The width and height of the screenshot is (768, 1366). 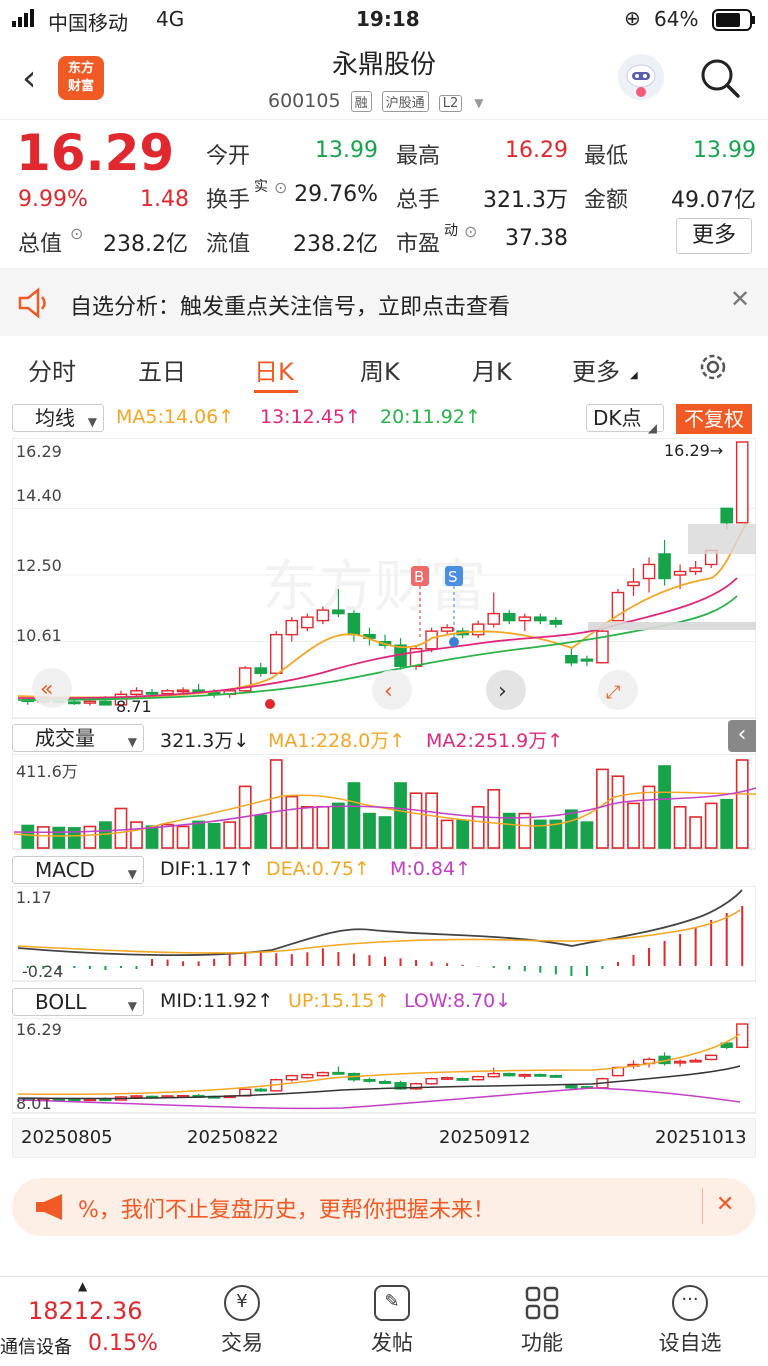 What do you see at coordinates (641, 77) in the screenshot?
I see `robot-assistant-icon` at bounding box center [641, 77].